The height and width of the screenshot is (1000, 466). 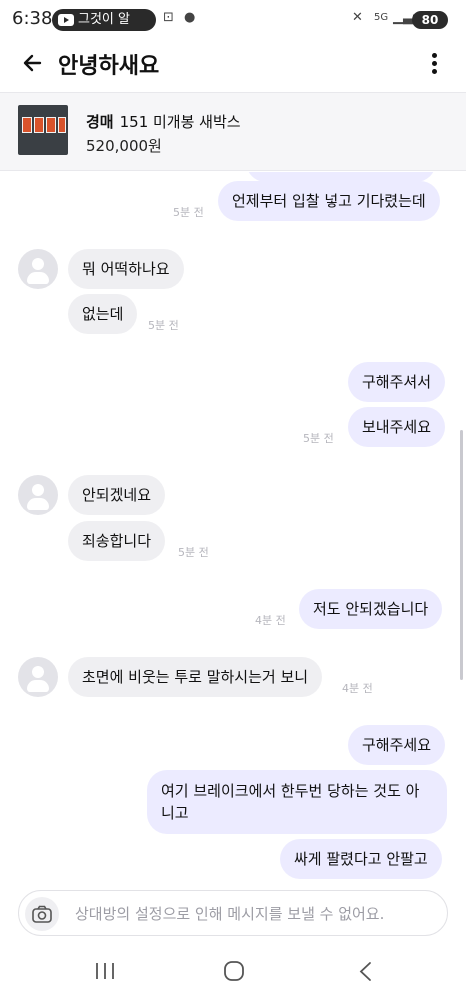 What do you see at coordinates (195, 677) in the screenshot?
I see `message-bubble-theirs: 초면에 비웃는 투로 말하시는거 보니` at bounding box center [195, 677].